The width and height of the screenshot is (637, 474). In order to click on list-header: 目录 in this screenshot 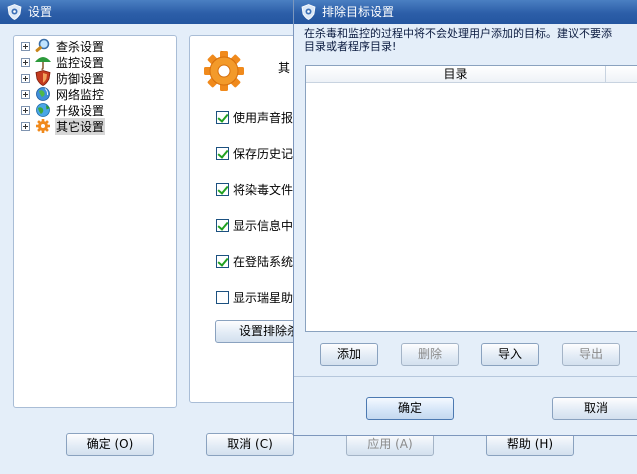, I will do `click(471, 74)`.